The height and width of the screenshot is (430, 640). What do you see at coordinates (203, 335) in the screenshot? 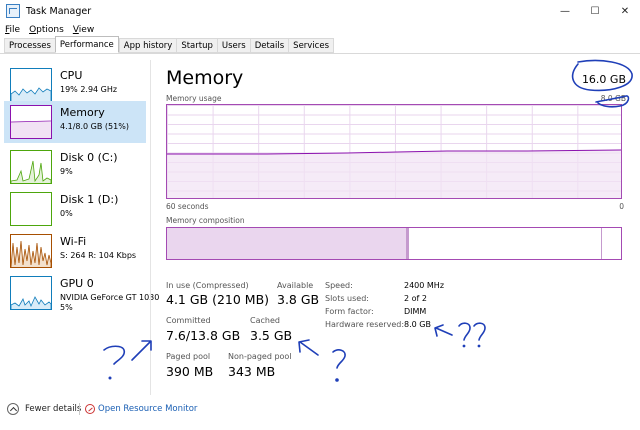
I see `committed-value: 7.6/13.8 GB` at bounding box center [203, 335].